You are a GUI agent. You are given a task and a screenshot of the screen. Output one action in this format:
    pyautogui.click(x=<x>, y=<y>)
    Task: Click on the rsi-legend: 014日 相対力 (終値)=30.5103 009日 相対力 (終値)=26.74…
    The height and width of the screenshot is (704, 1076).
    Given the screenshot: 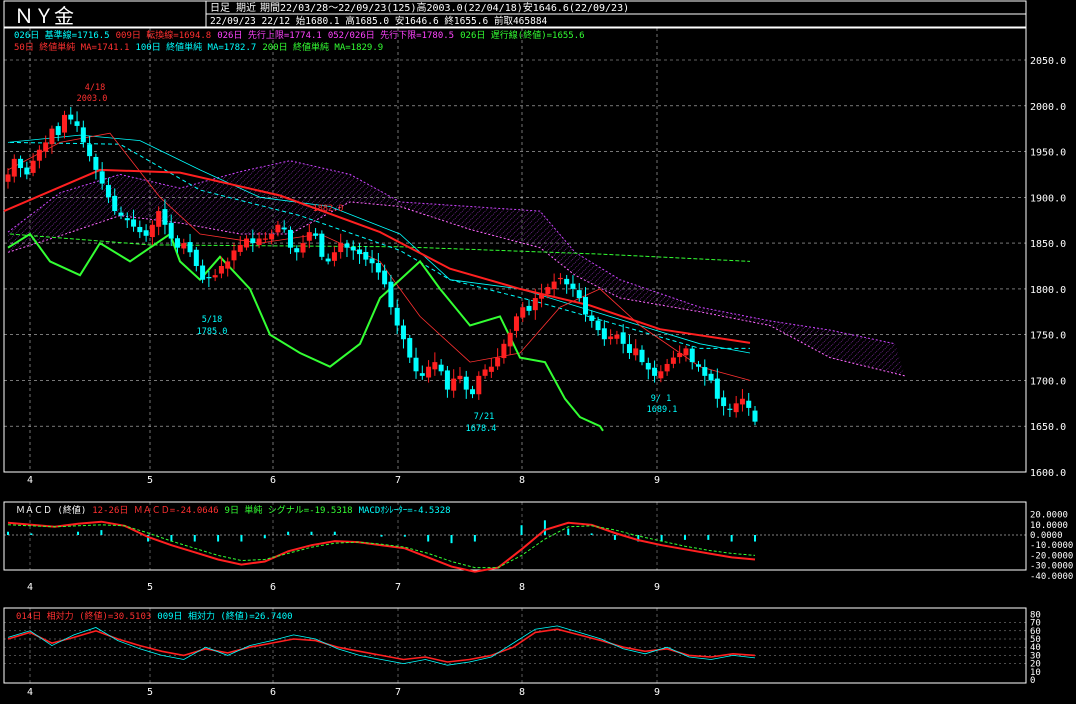 What is the action you would take?
    pyautogui.click(x=154, y=616)
    